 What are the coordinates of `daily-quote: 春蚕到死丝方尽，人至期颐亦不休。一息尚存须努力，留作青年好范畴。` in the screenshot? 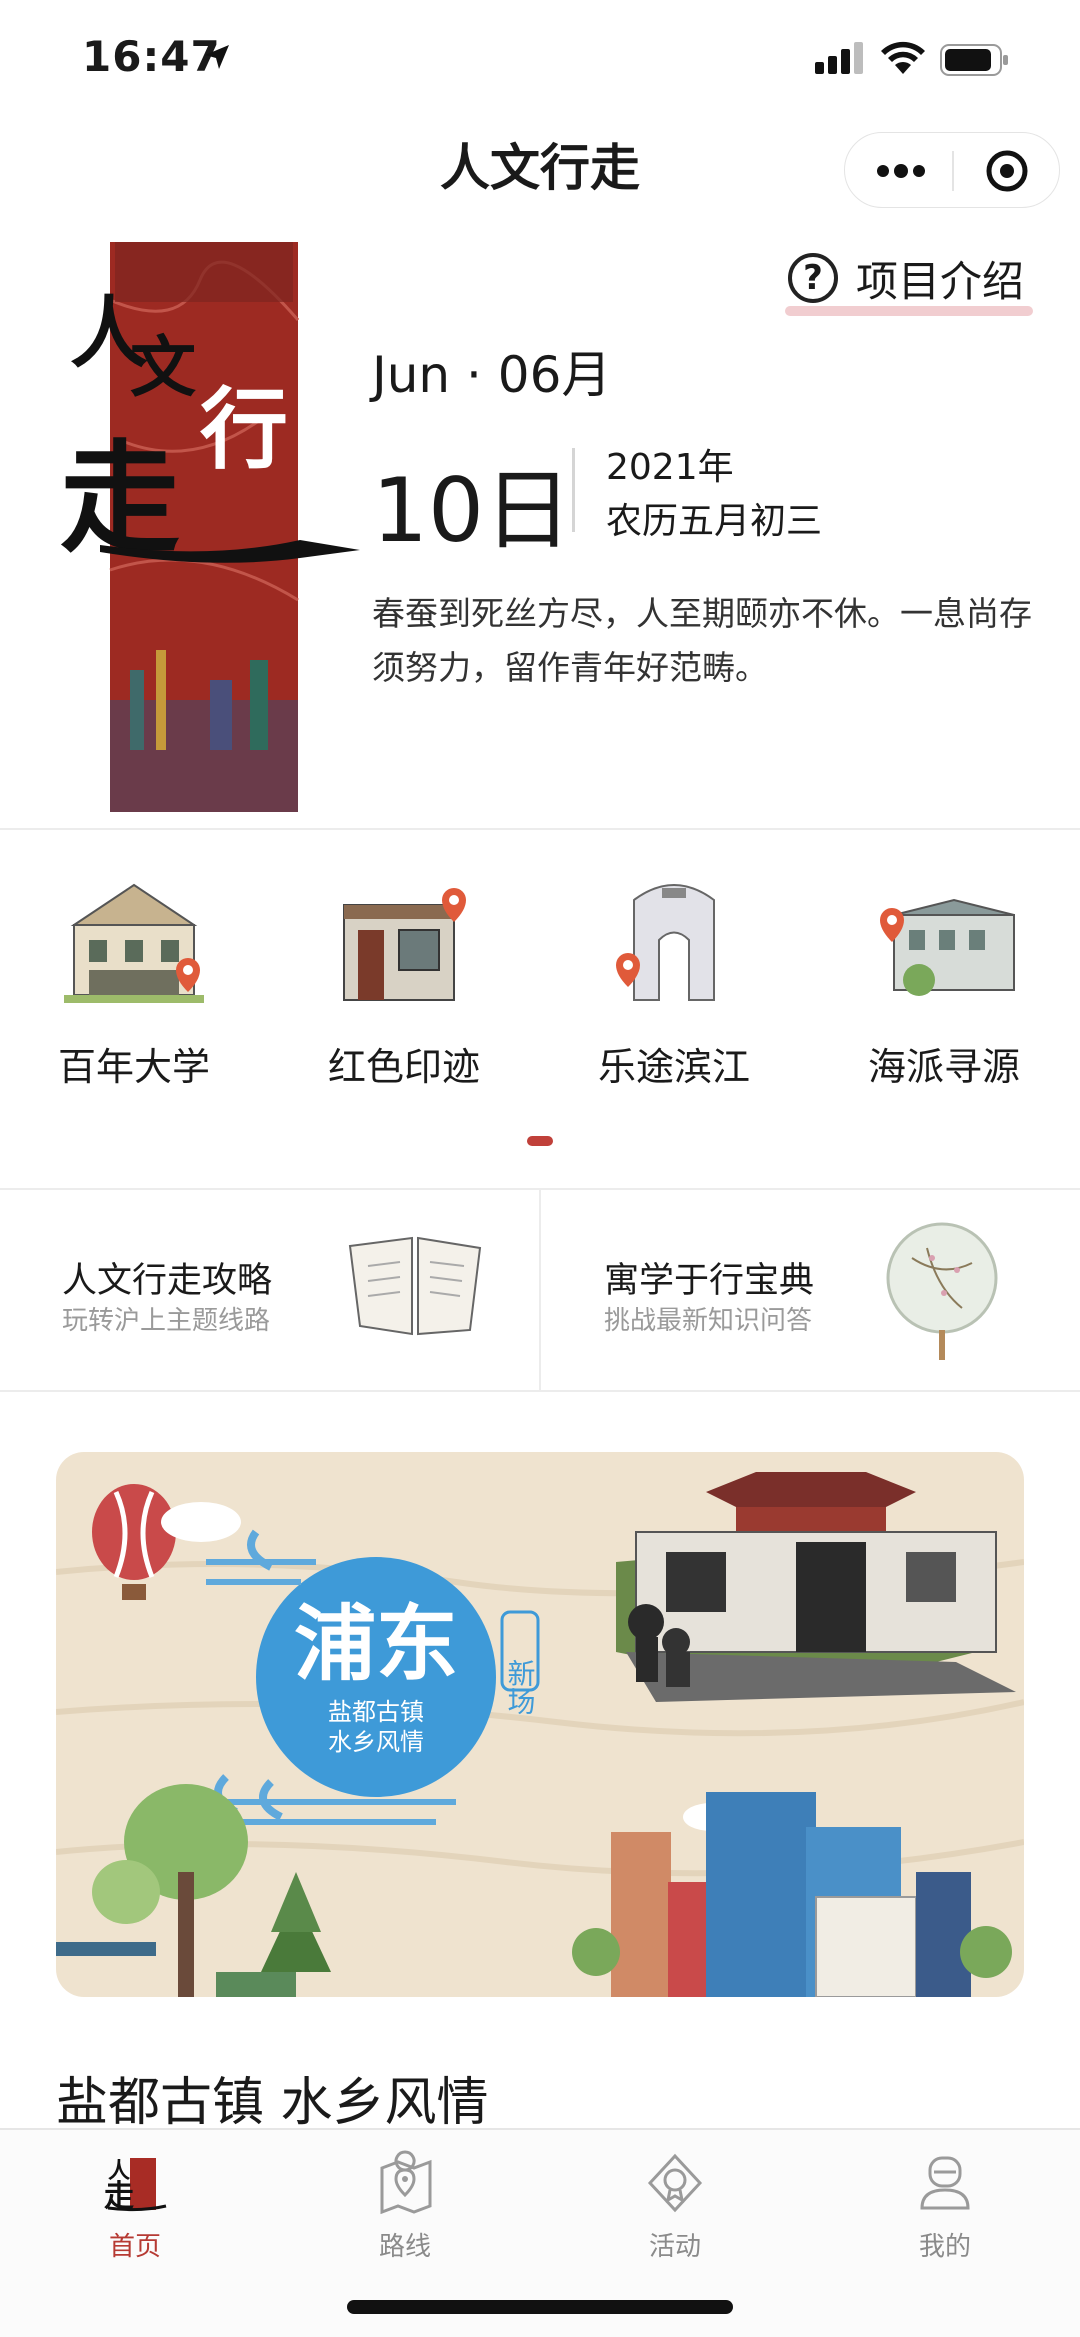 It's located at (702, 640).